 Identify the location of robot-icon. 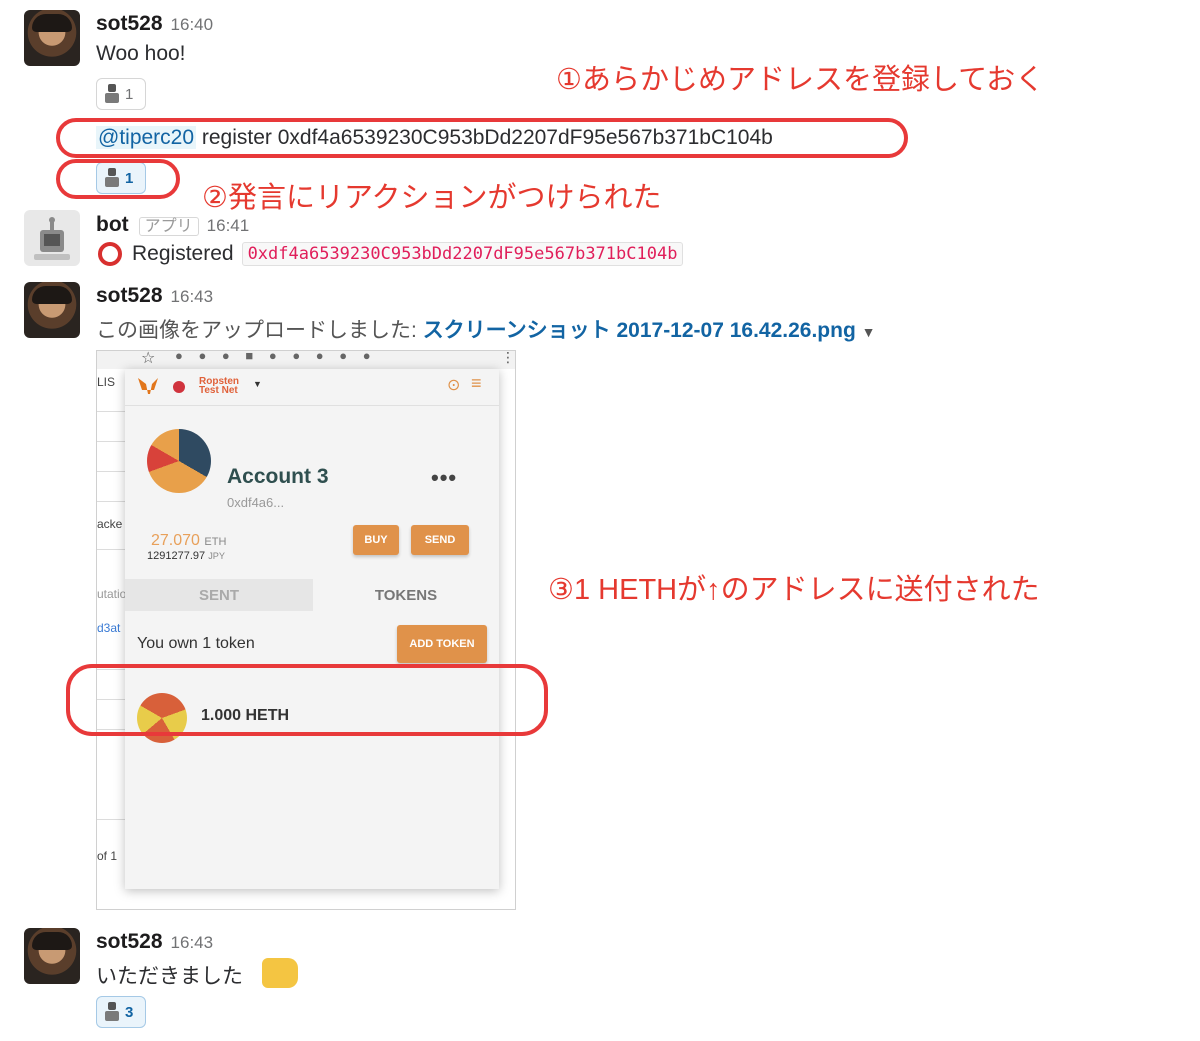
(52, 238).